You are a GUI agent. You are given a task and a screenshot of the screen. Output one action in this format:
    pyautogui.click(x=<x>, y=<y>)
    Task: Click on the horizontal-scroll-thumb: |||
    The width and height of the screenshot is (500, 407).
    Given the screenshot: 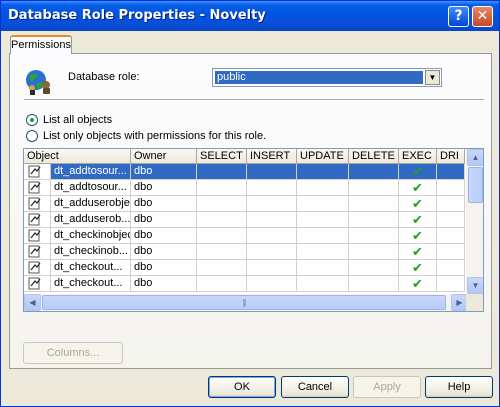 What is the action you would take?
    pyautogui.click(x=244, y=302)
    